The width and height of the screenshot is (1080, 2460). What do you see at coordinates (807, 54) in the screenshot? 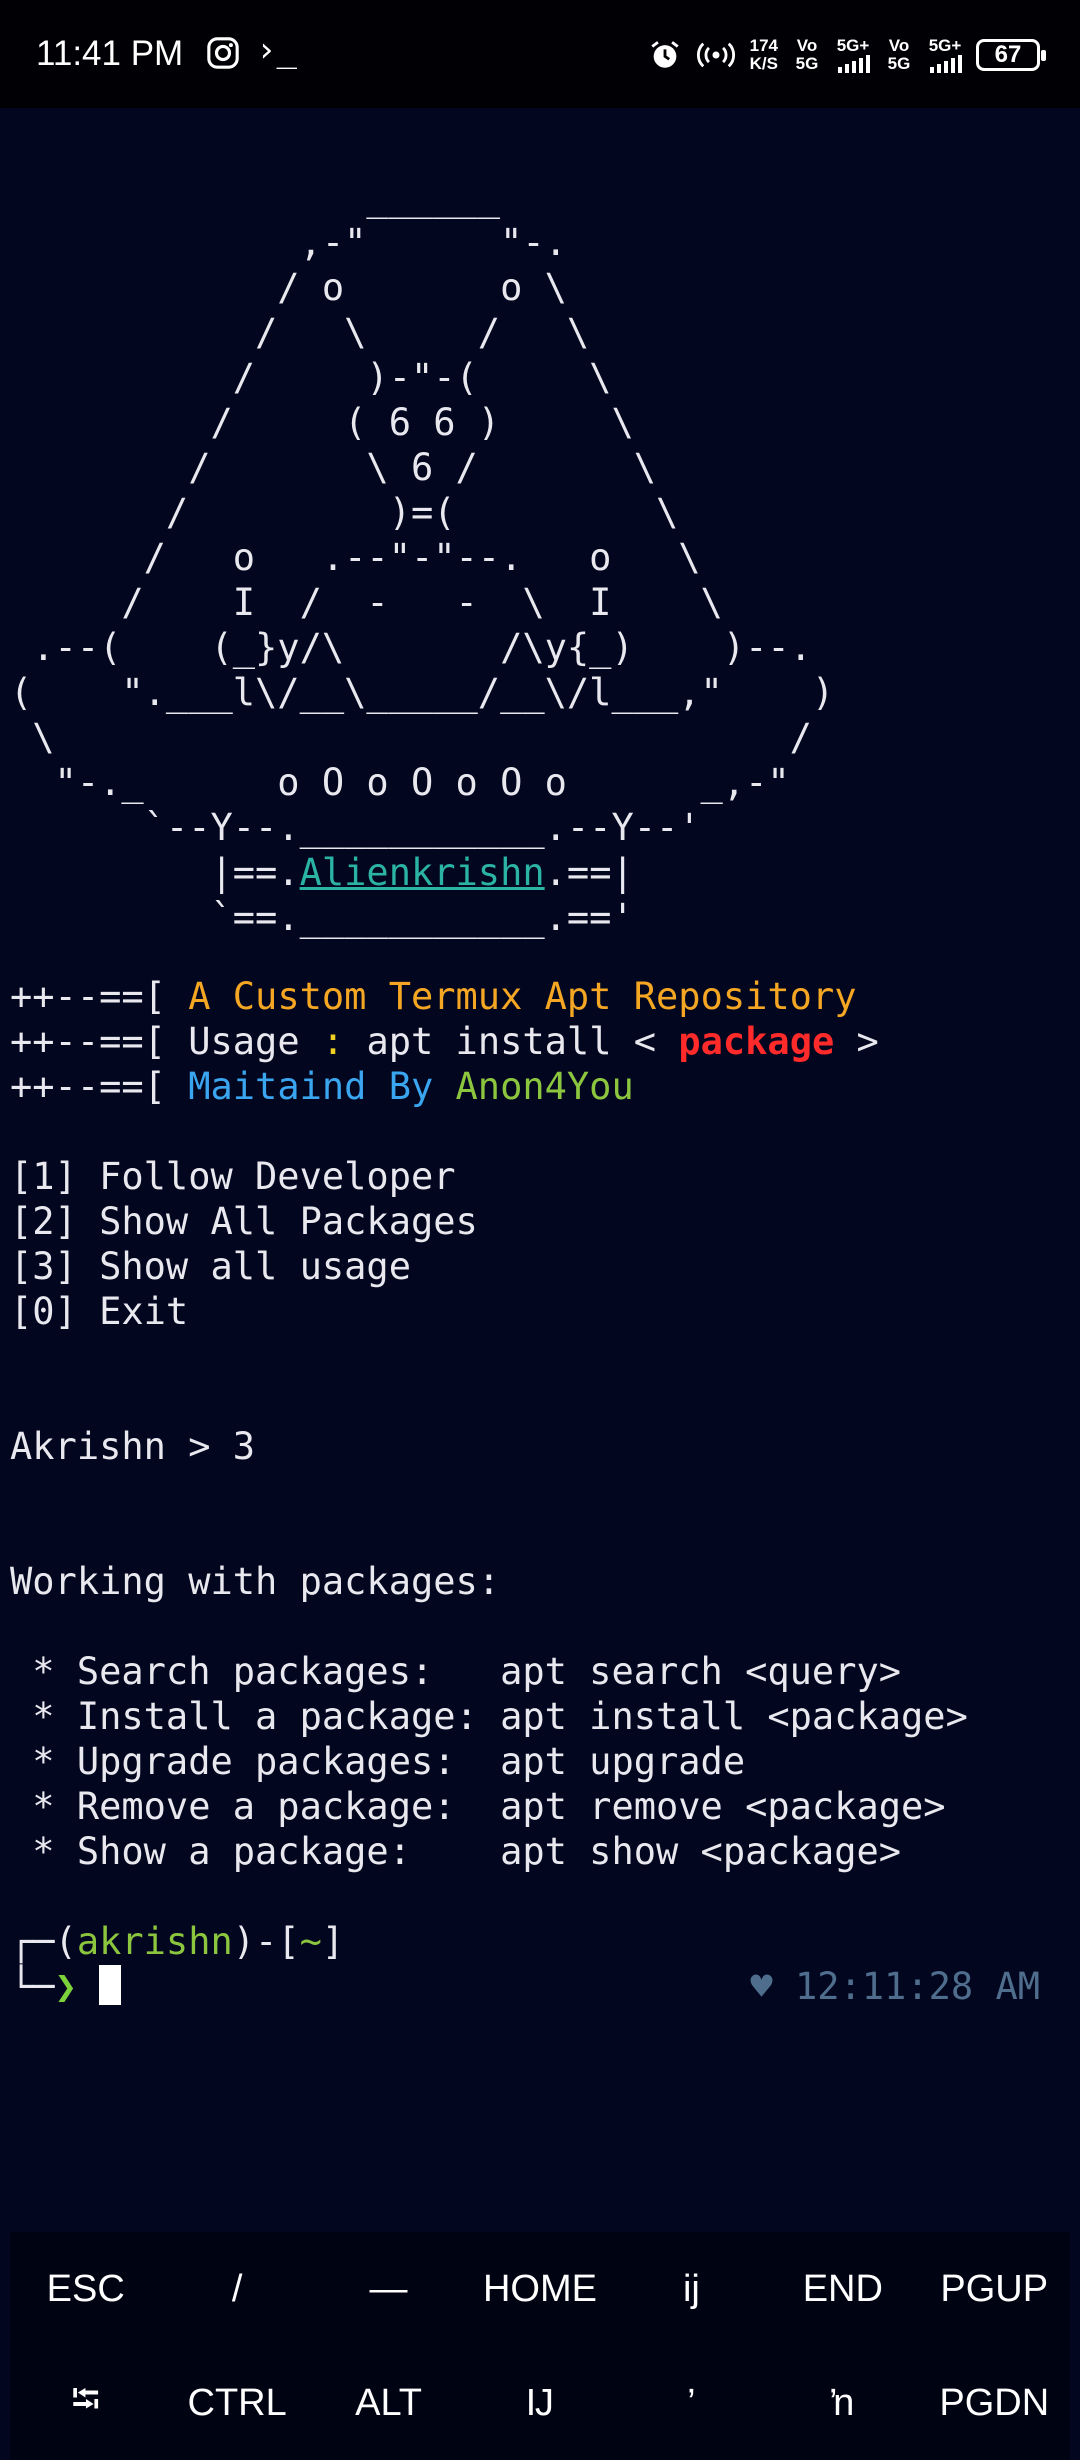
I see `sim1-volte: Vo 5G` at bounding box center [807, 54].